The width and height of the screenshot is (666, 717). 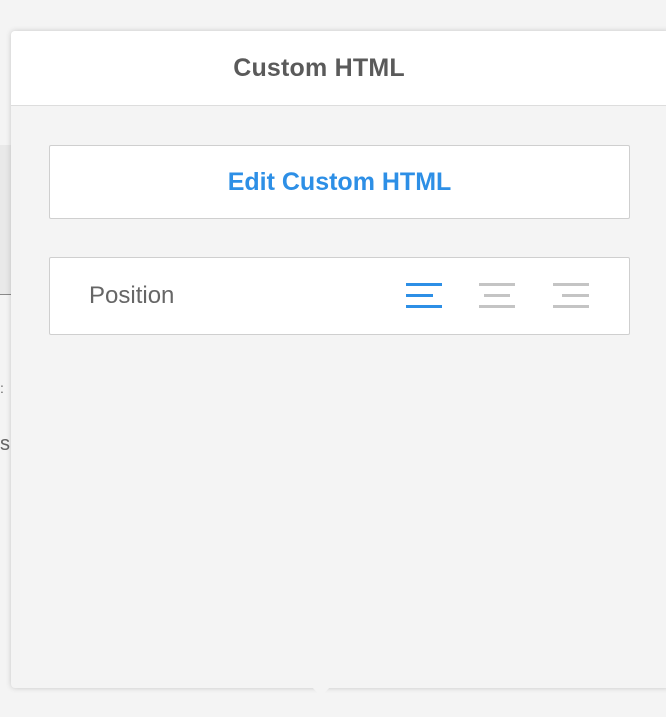 What do you see at coordinates (2, 388) in the screenshot?
I see `background-text-fragment: :` at bounding box center [2, 388].